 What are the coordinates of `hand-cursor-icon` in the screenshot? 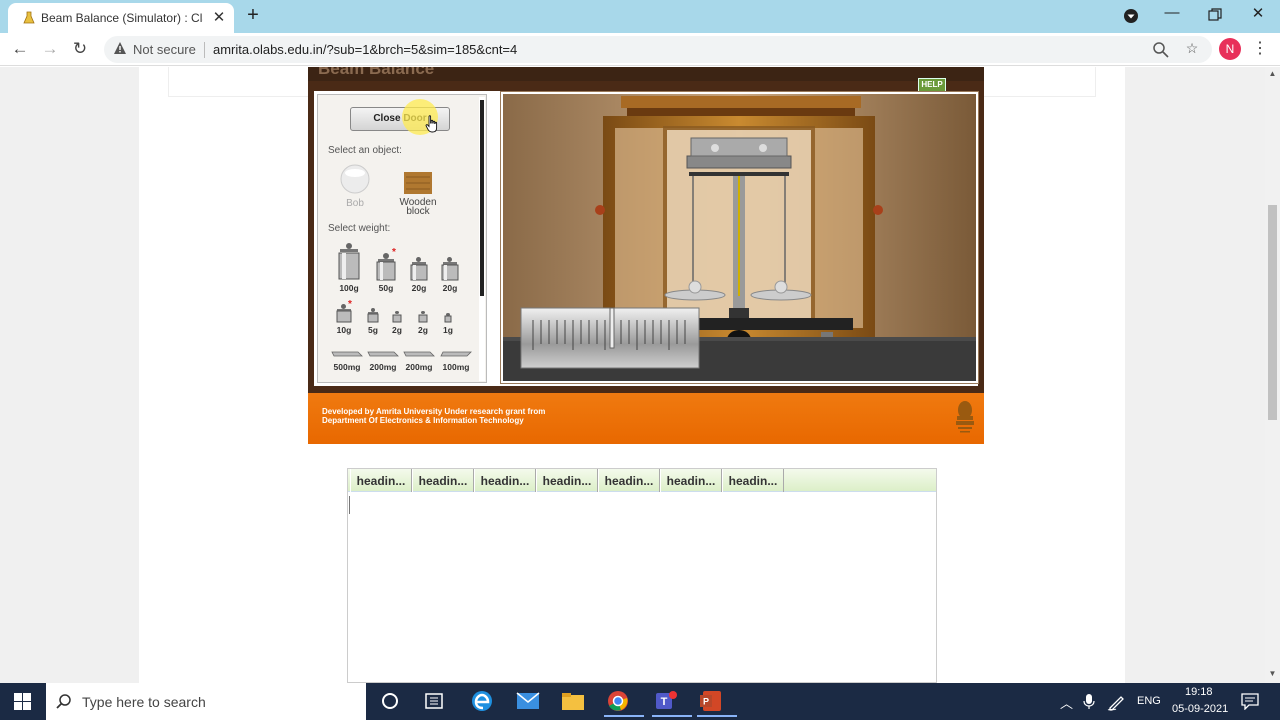 It's located at (431, 124).